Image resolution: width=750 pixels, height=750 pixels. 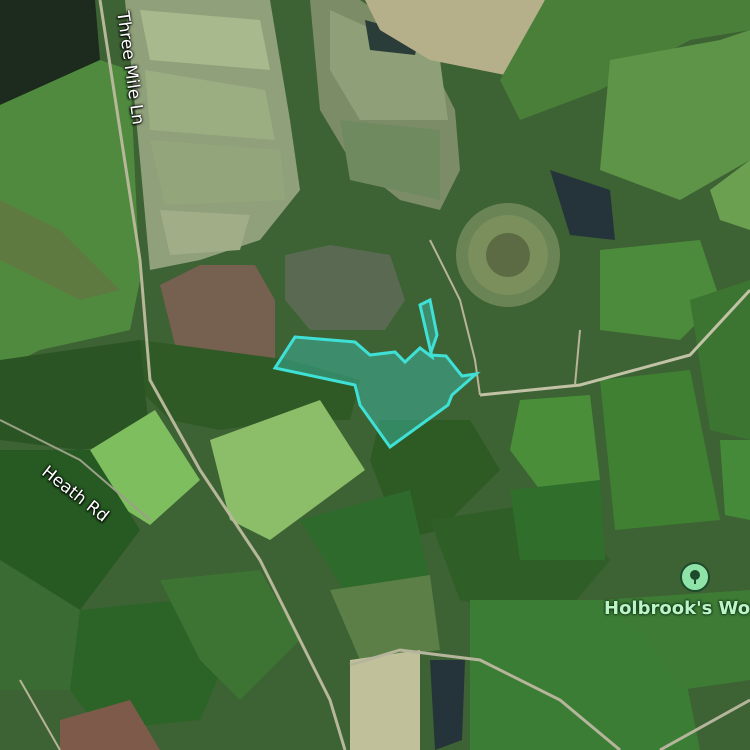 What do you see at coordinates (345, 287) in the screenshot?
I see `pond-green` at bounding box center [345, 287].